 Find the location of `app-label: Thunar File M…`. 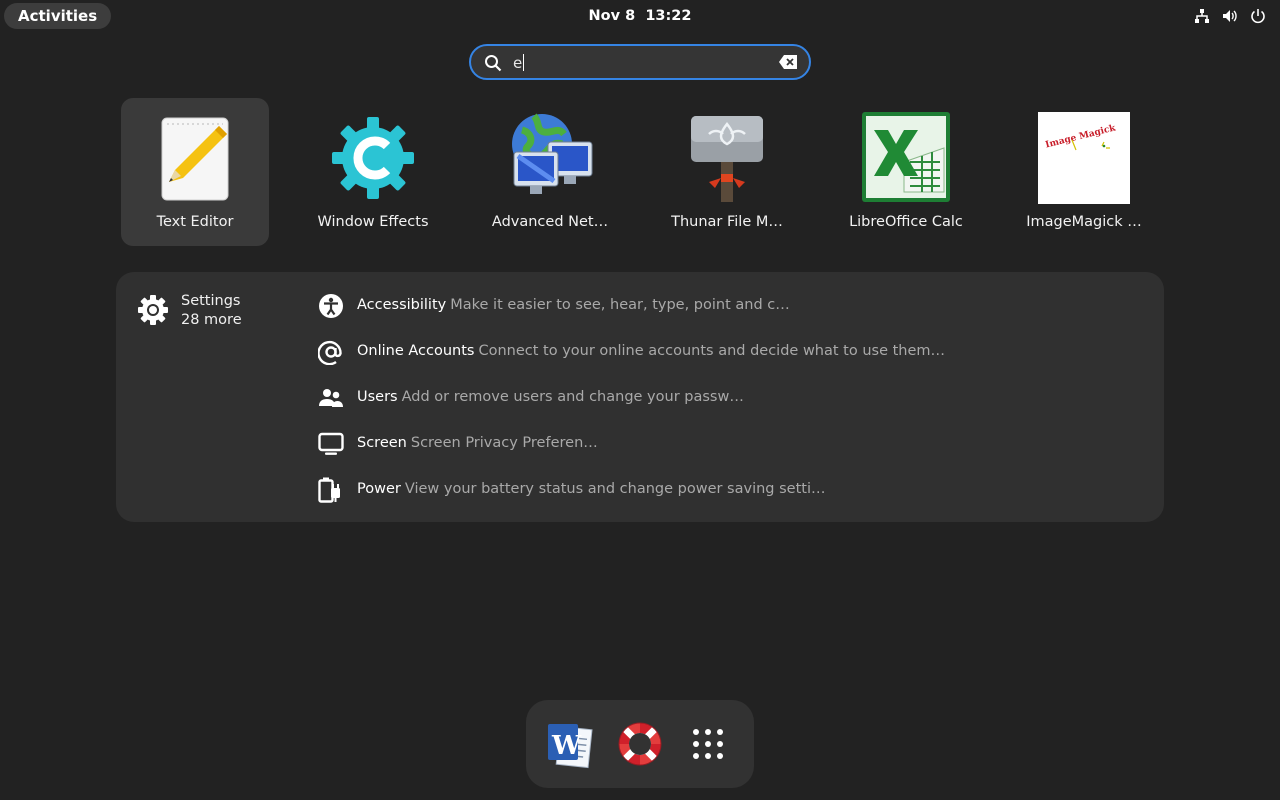

app-label: Thunar File M… is located at coordinates (727, 222).